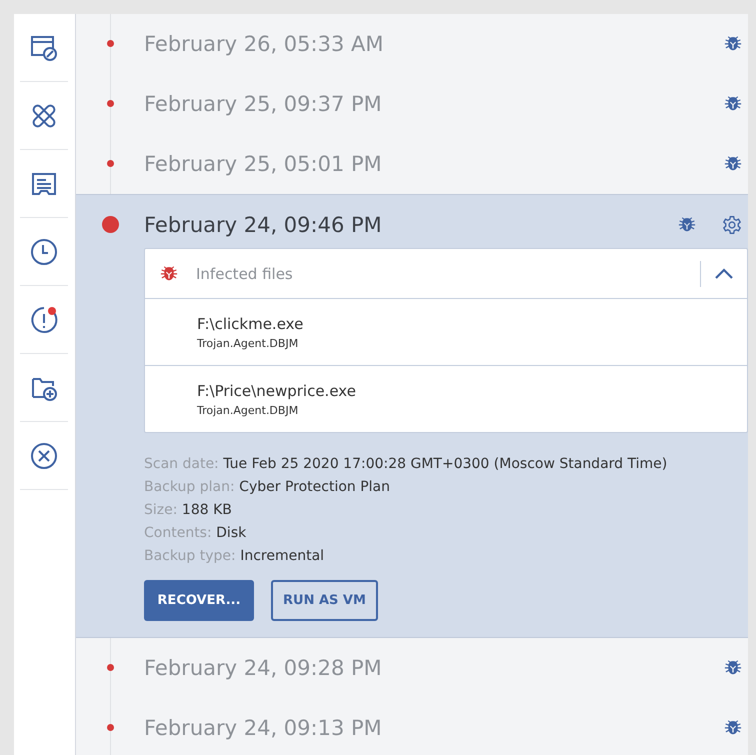 The image size is (756, 755). Describe the element at coordinates (250, 323) in the screenshot. I see `file-path: F:\clickme.exe` at that location.